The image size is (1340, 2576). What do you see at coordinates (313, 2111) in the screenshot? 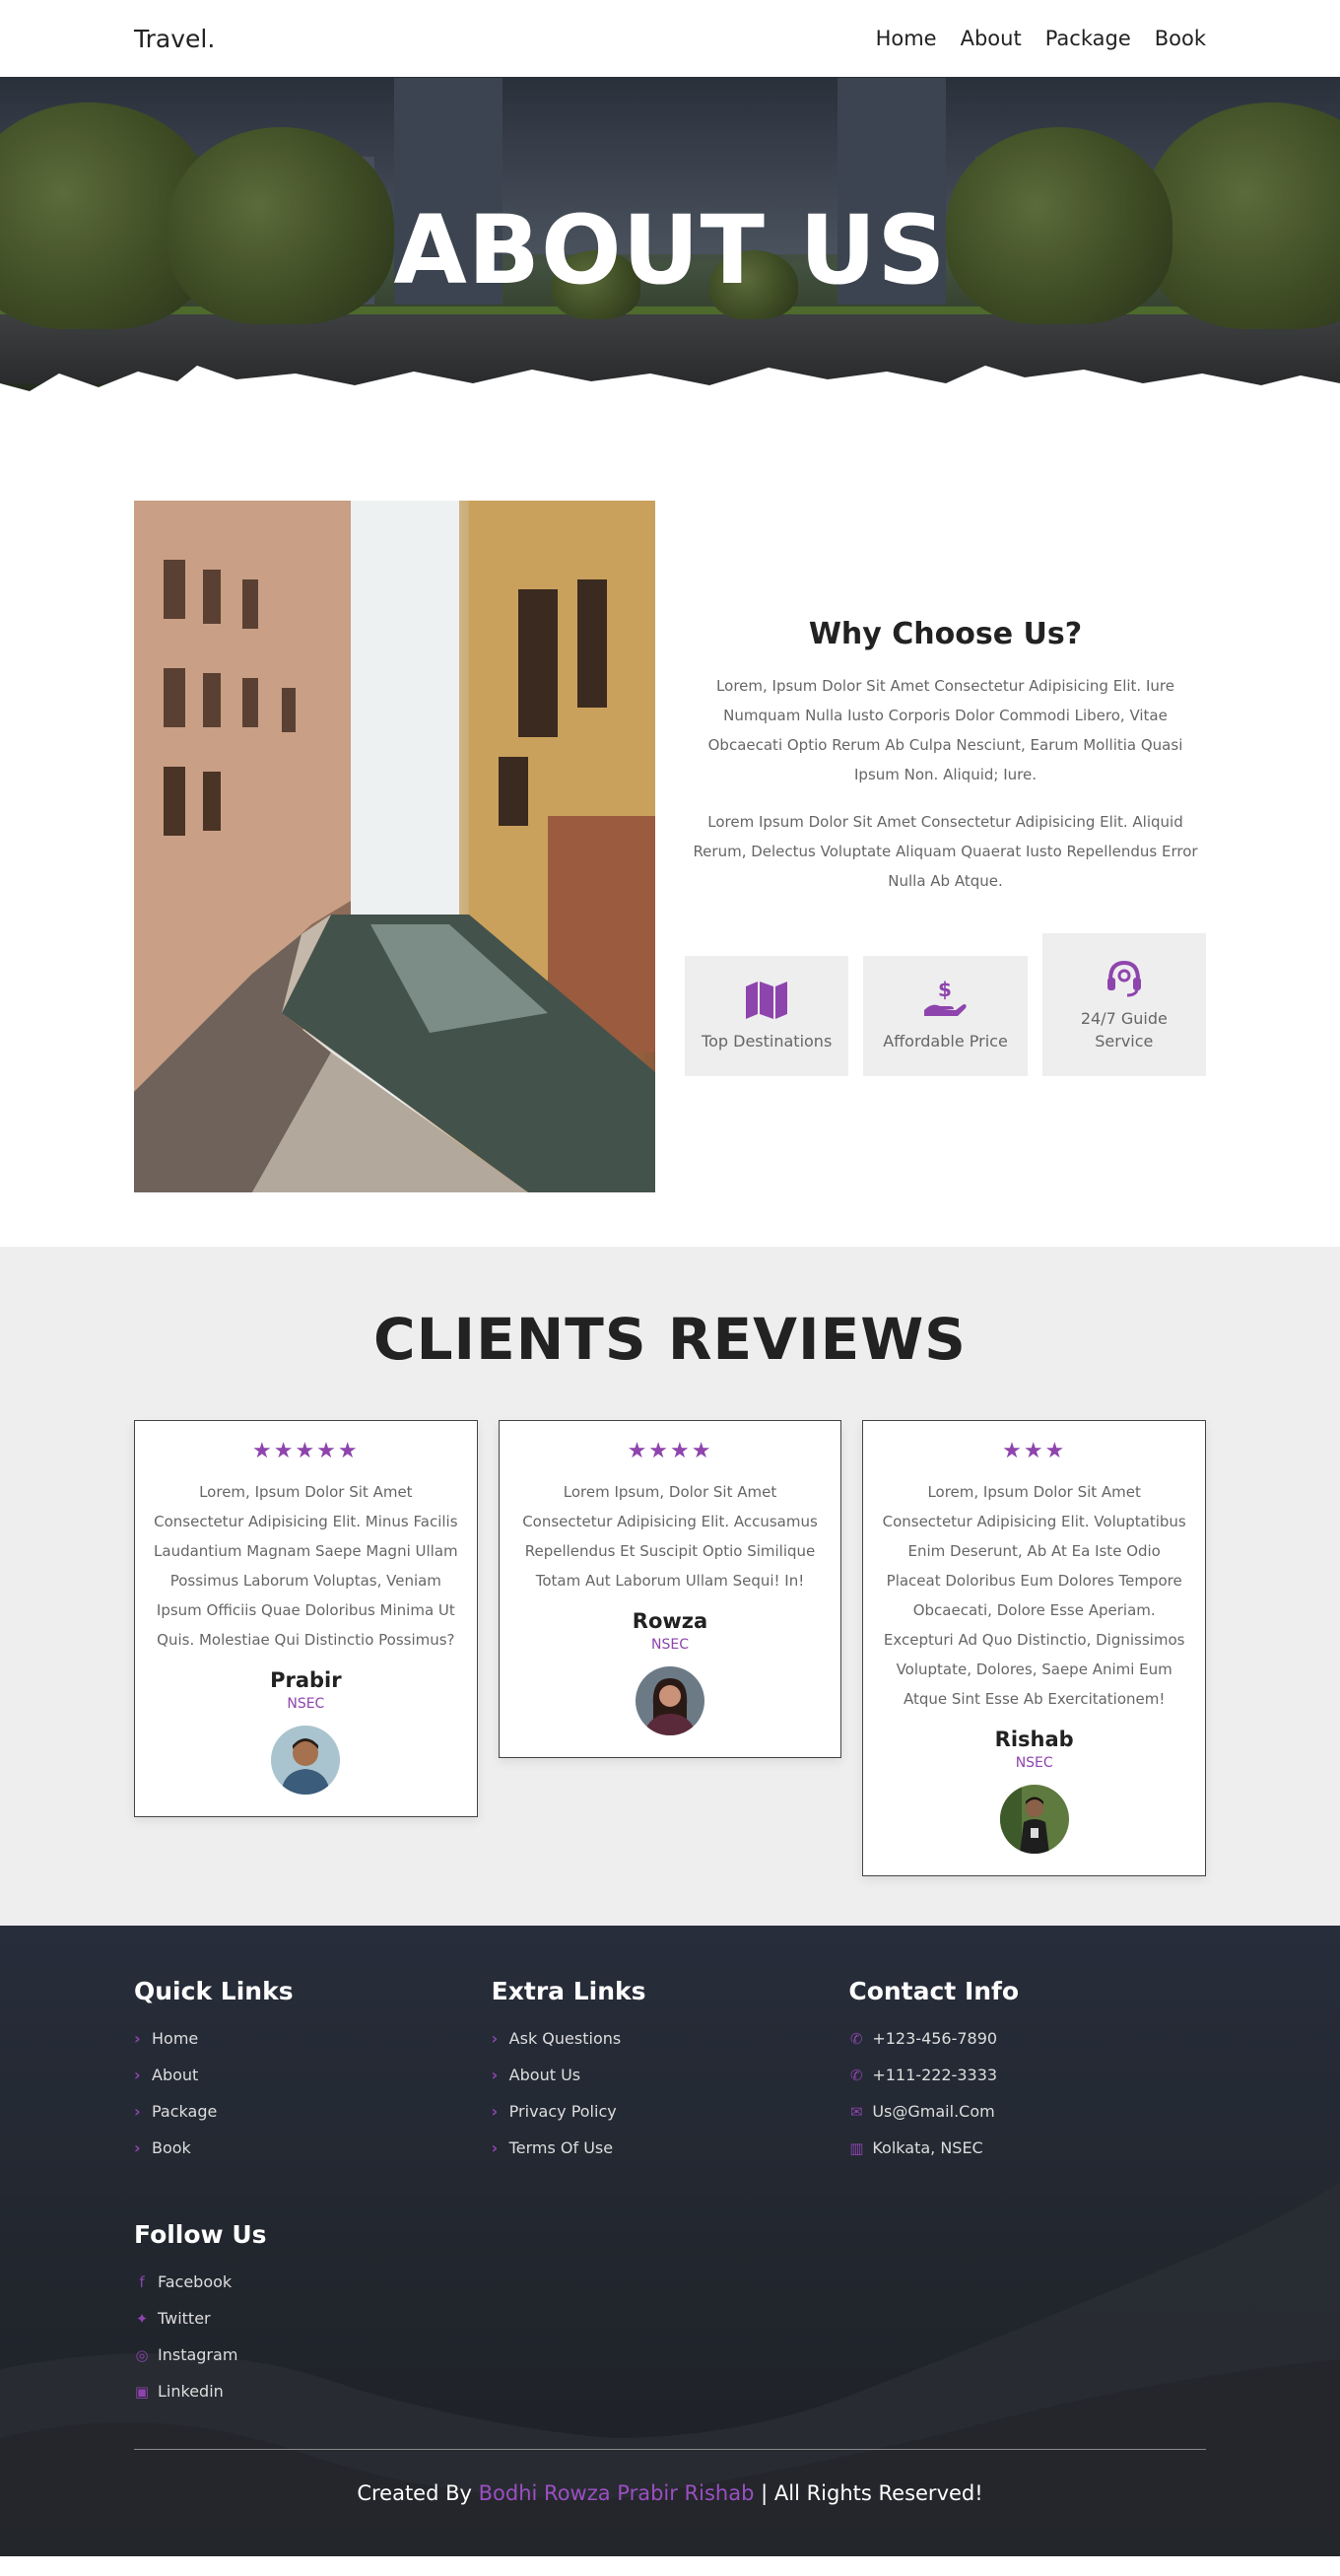
I see `footer-link-package: › Package` at bounding box center [313, 2111].